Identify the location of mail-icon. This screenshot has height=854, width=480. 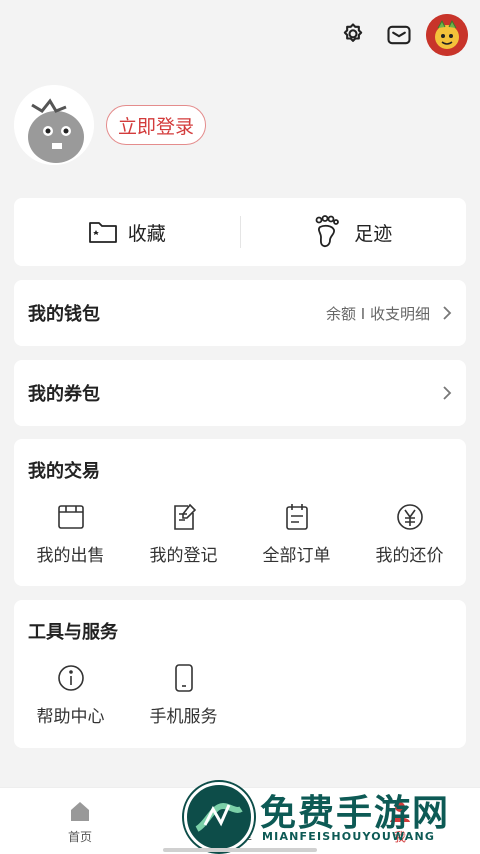
(399, 35).